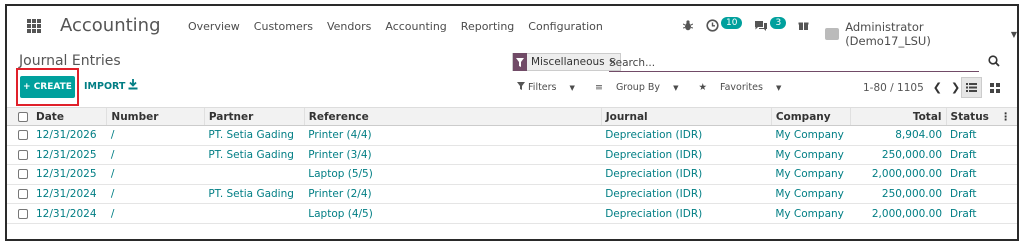 This screenshot has width=1024, height=245. Describe the element at coordinates (520, 62) in the screenshot. I see `filter-icon` at that location.